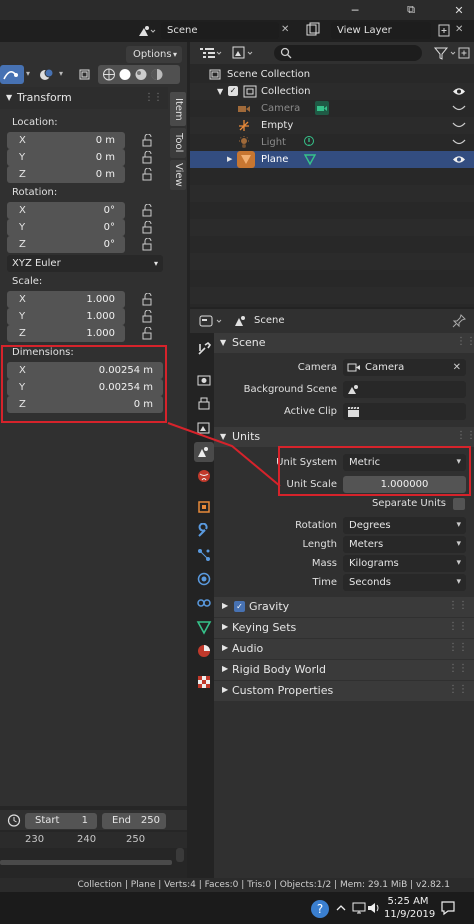 Image resolution: width=474 pixels, height=924 pixels. I want to click on annotation-connector-line, so click(224, 454).